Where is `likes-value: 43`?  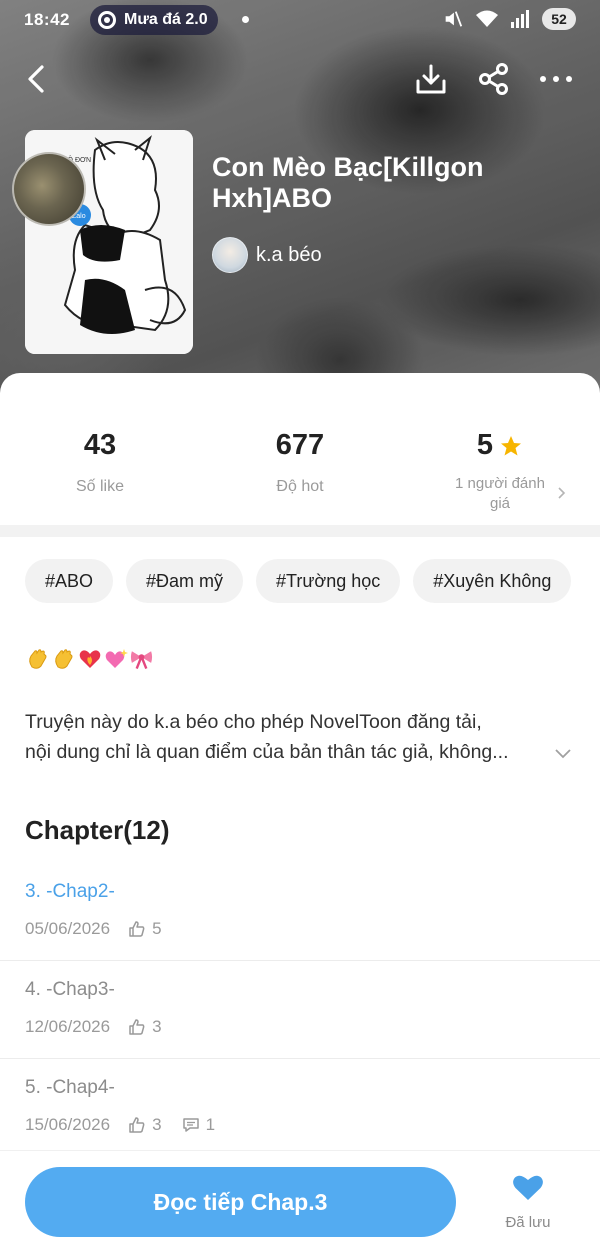
likes-value: 43 is located at coordinates (100, 445).